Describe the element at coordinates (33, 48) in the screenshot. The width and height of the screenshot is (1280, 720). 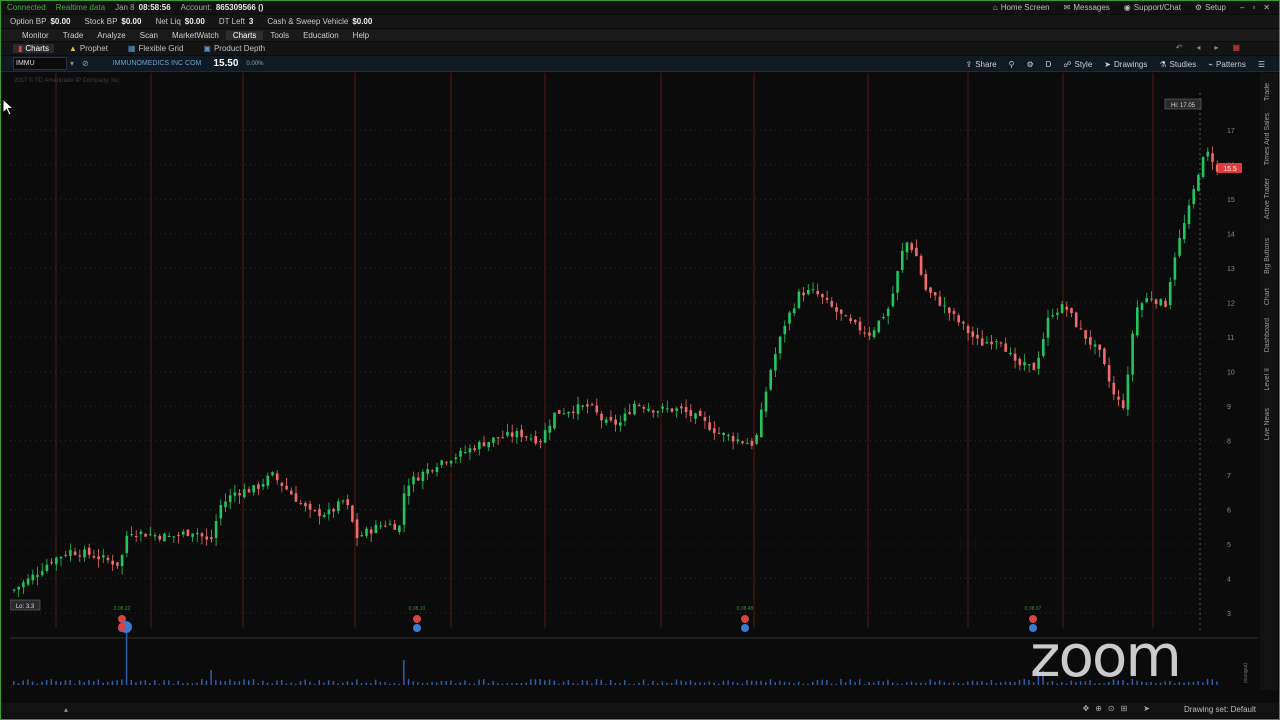
I see `tab-charts: ▮ Charts` at that location.